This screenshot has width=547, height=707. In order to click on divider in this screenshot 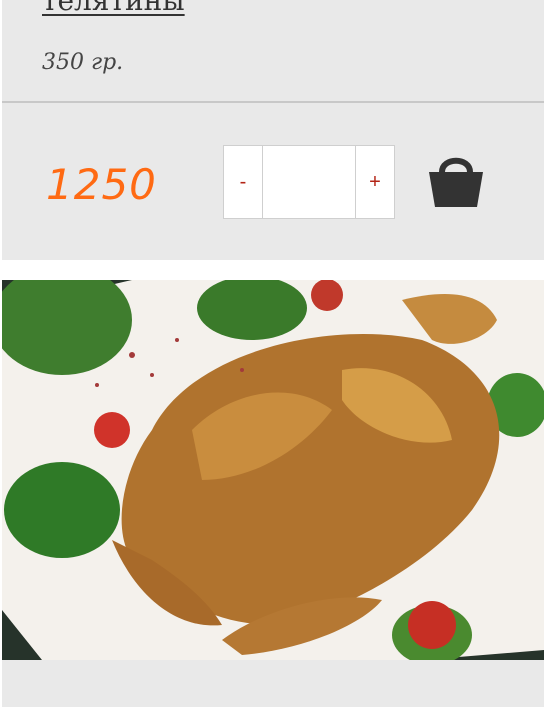, I will do `click(273, 102)`.